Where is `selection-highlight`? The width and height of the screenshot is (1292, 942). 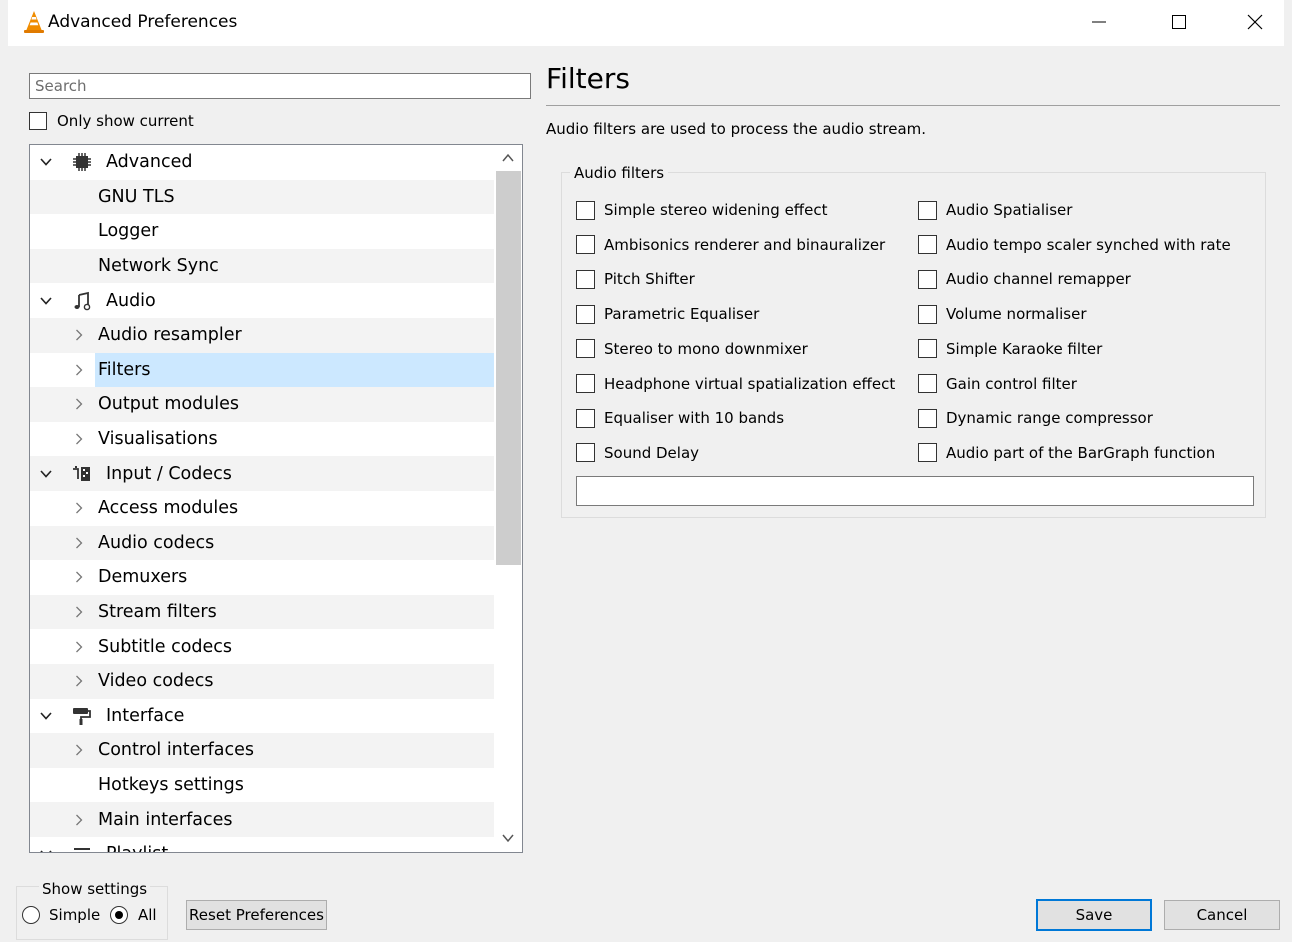 selection-highlight is located at coordinates (294, 370).